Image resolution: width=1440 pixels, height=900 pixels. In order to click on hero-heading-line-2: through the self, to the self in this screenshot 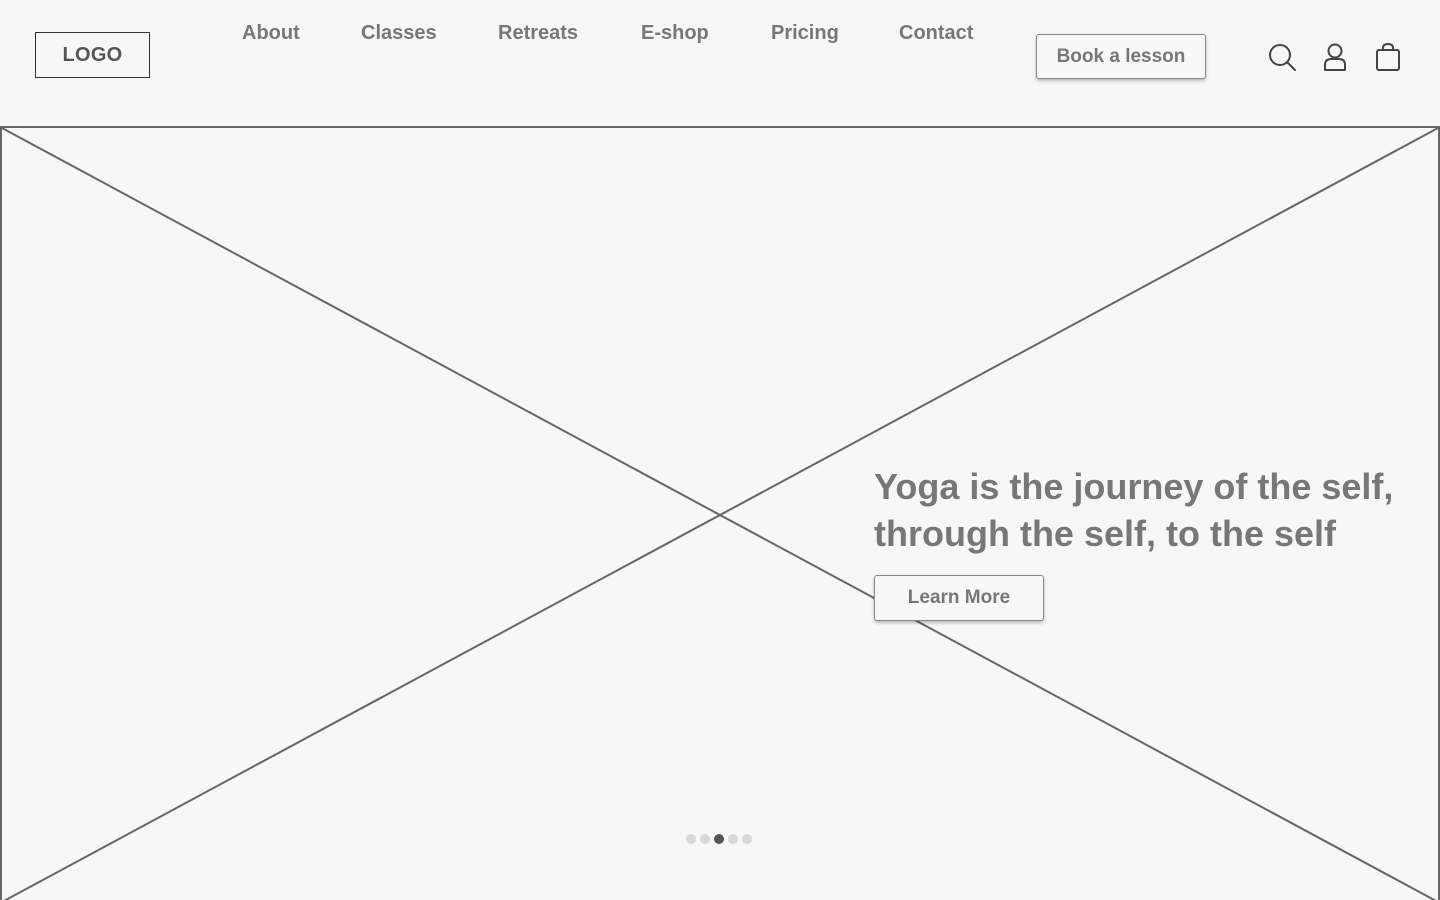, I will do `click(1105, 533)`.